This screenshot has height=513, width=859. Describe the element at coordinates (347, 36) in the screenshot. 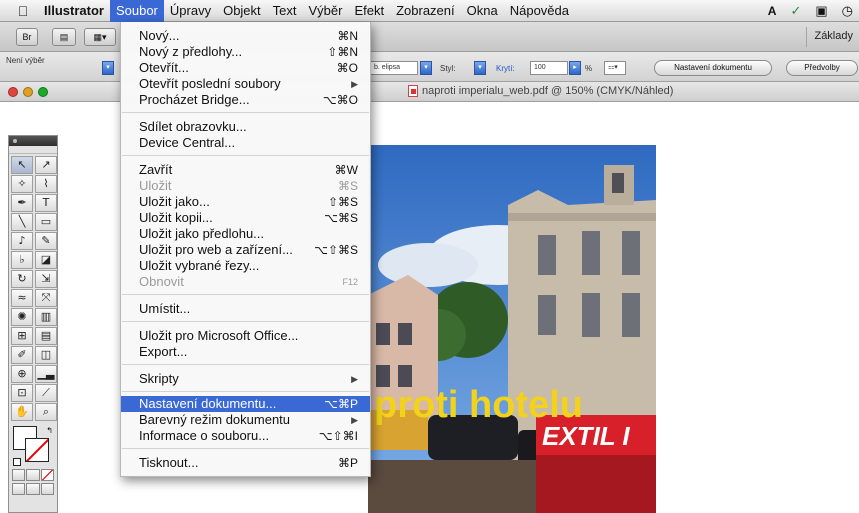

I see `menu-item-shortcut: ⌘N` at that location.